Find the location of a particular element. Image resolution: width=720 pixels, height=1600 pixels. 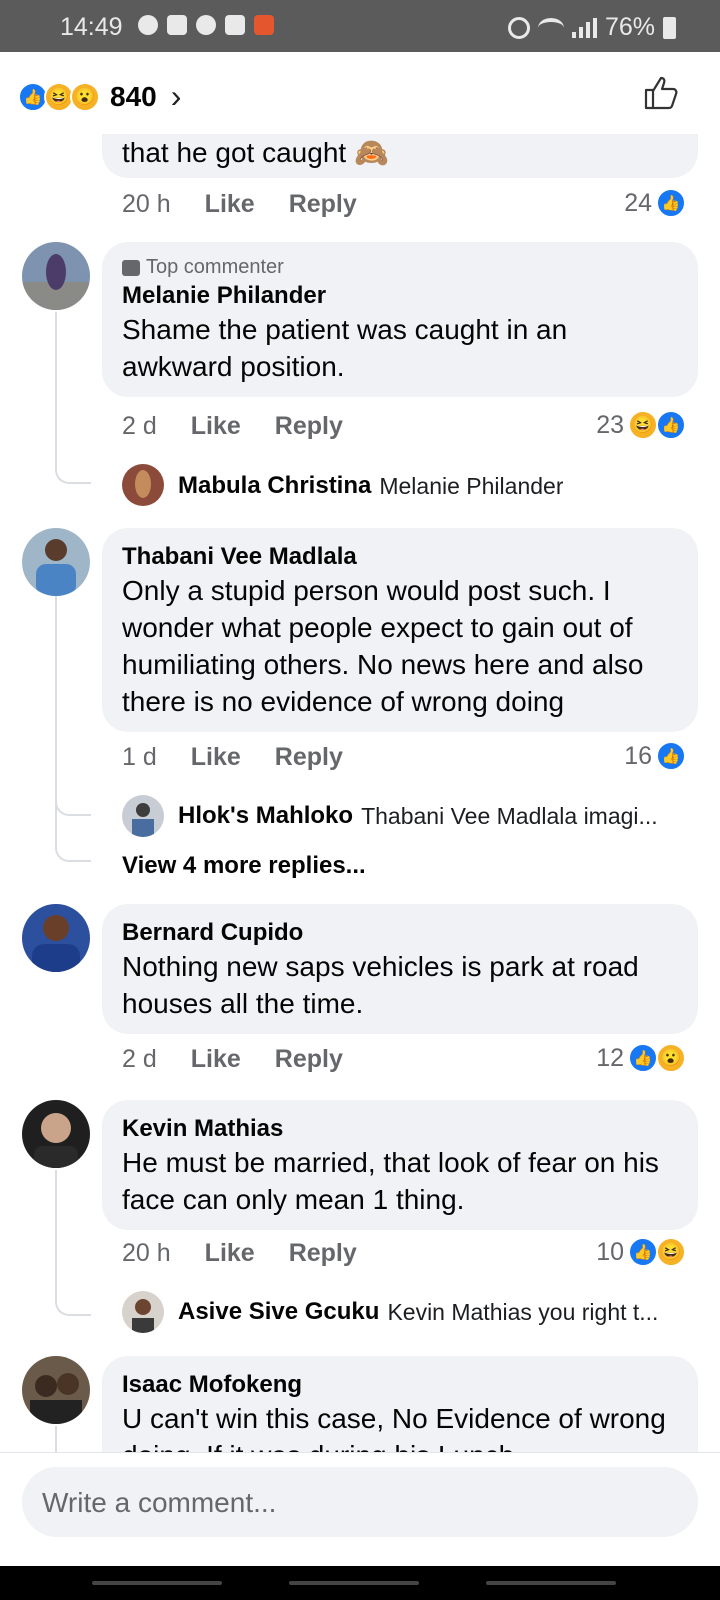

nav-home-handle is located at coordinates (354, 1583).